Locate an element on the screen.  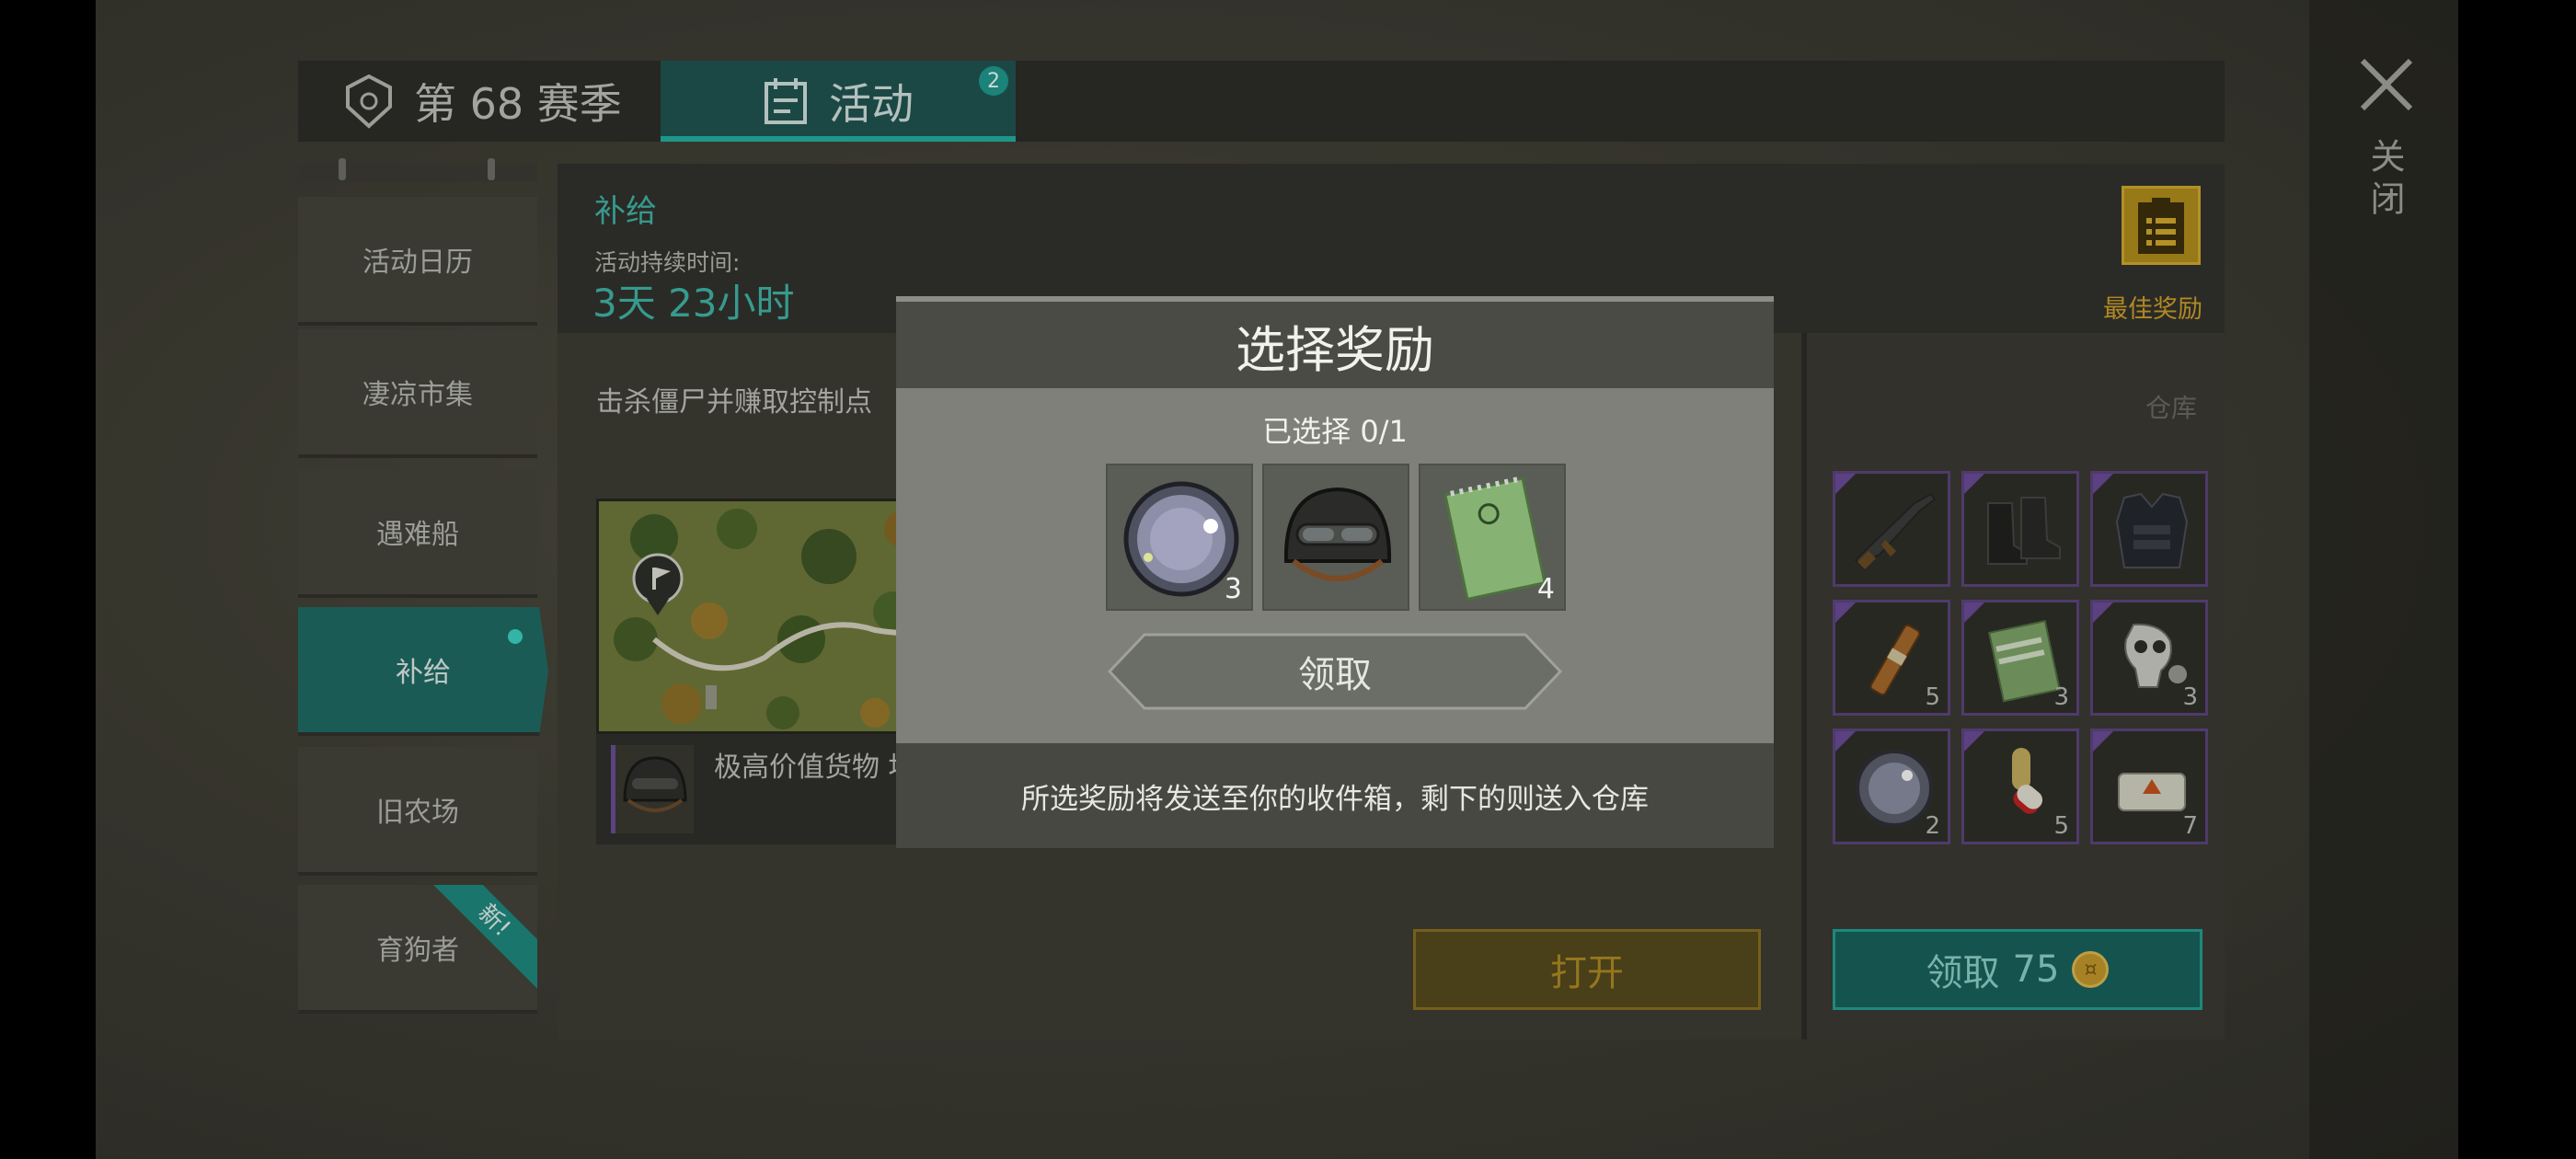
dialog-footer-note: 所选奖励将发送至你的收件箱，剩下的则送入仓库 is located at coordinates (1335, 795).